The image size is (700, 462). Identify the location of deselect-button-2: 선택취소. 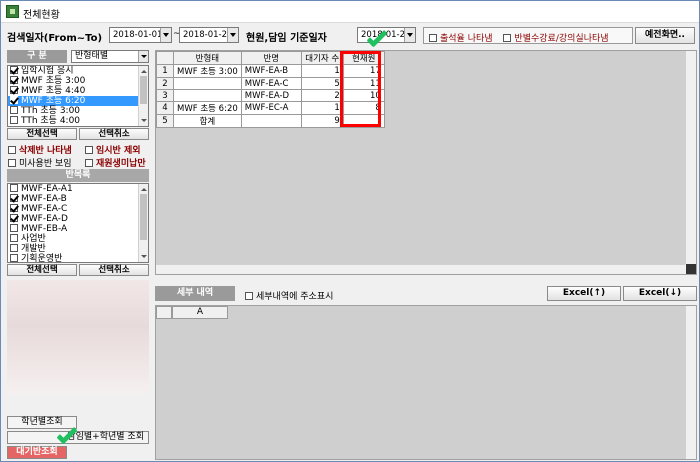
(114, 270).